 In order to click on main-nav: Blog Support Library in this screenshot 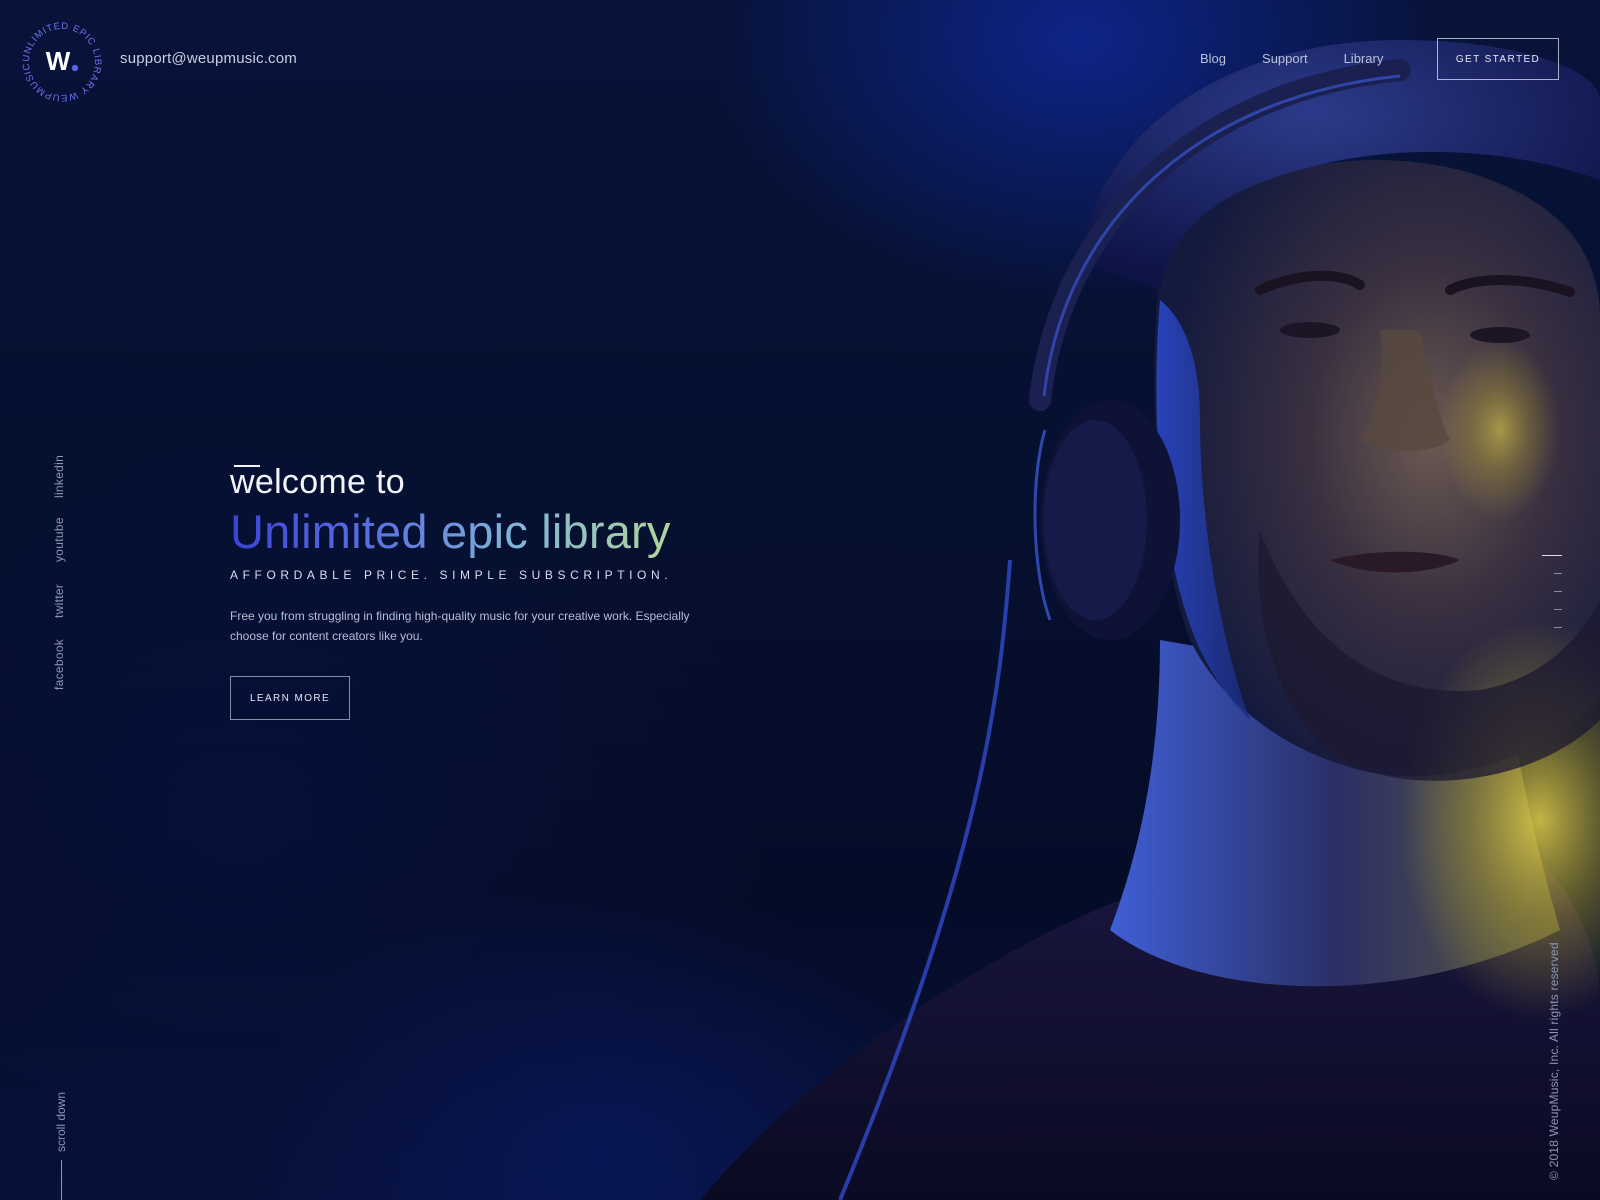, I will do `click(1291, 58)`.